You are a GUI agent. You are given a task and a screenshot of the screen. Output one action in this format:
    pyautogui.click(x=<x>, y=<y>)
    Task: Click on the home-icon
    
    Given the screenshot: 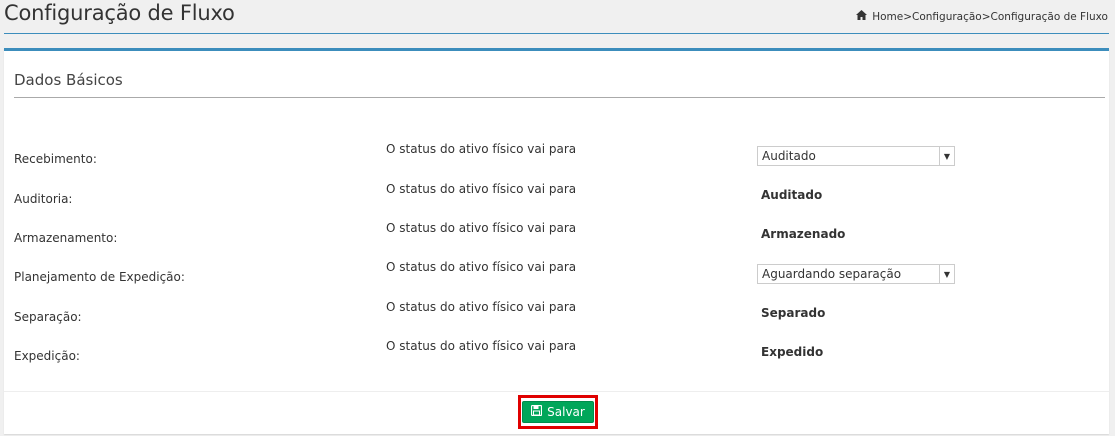 What is the action you would take?
    pyautogui.click(x=862, y=16)
    